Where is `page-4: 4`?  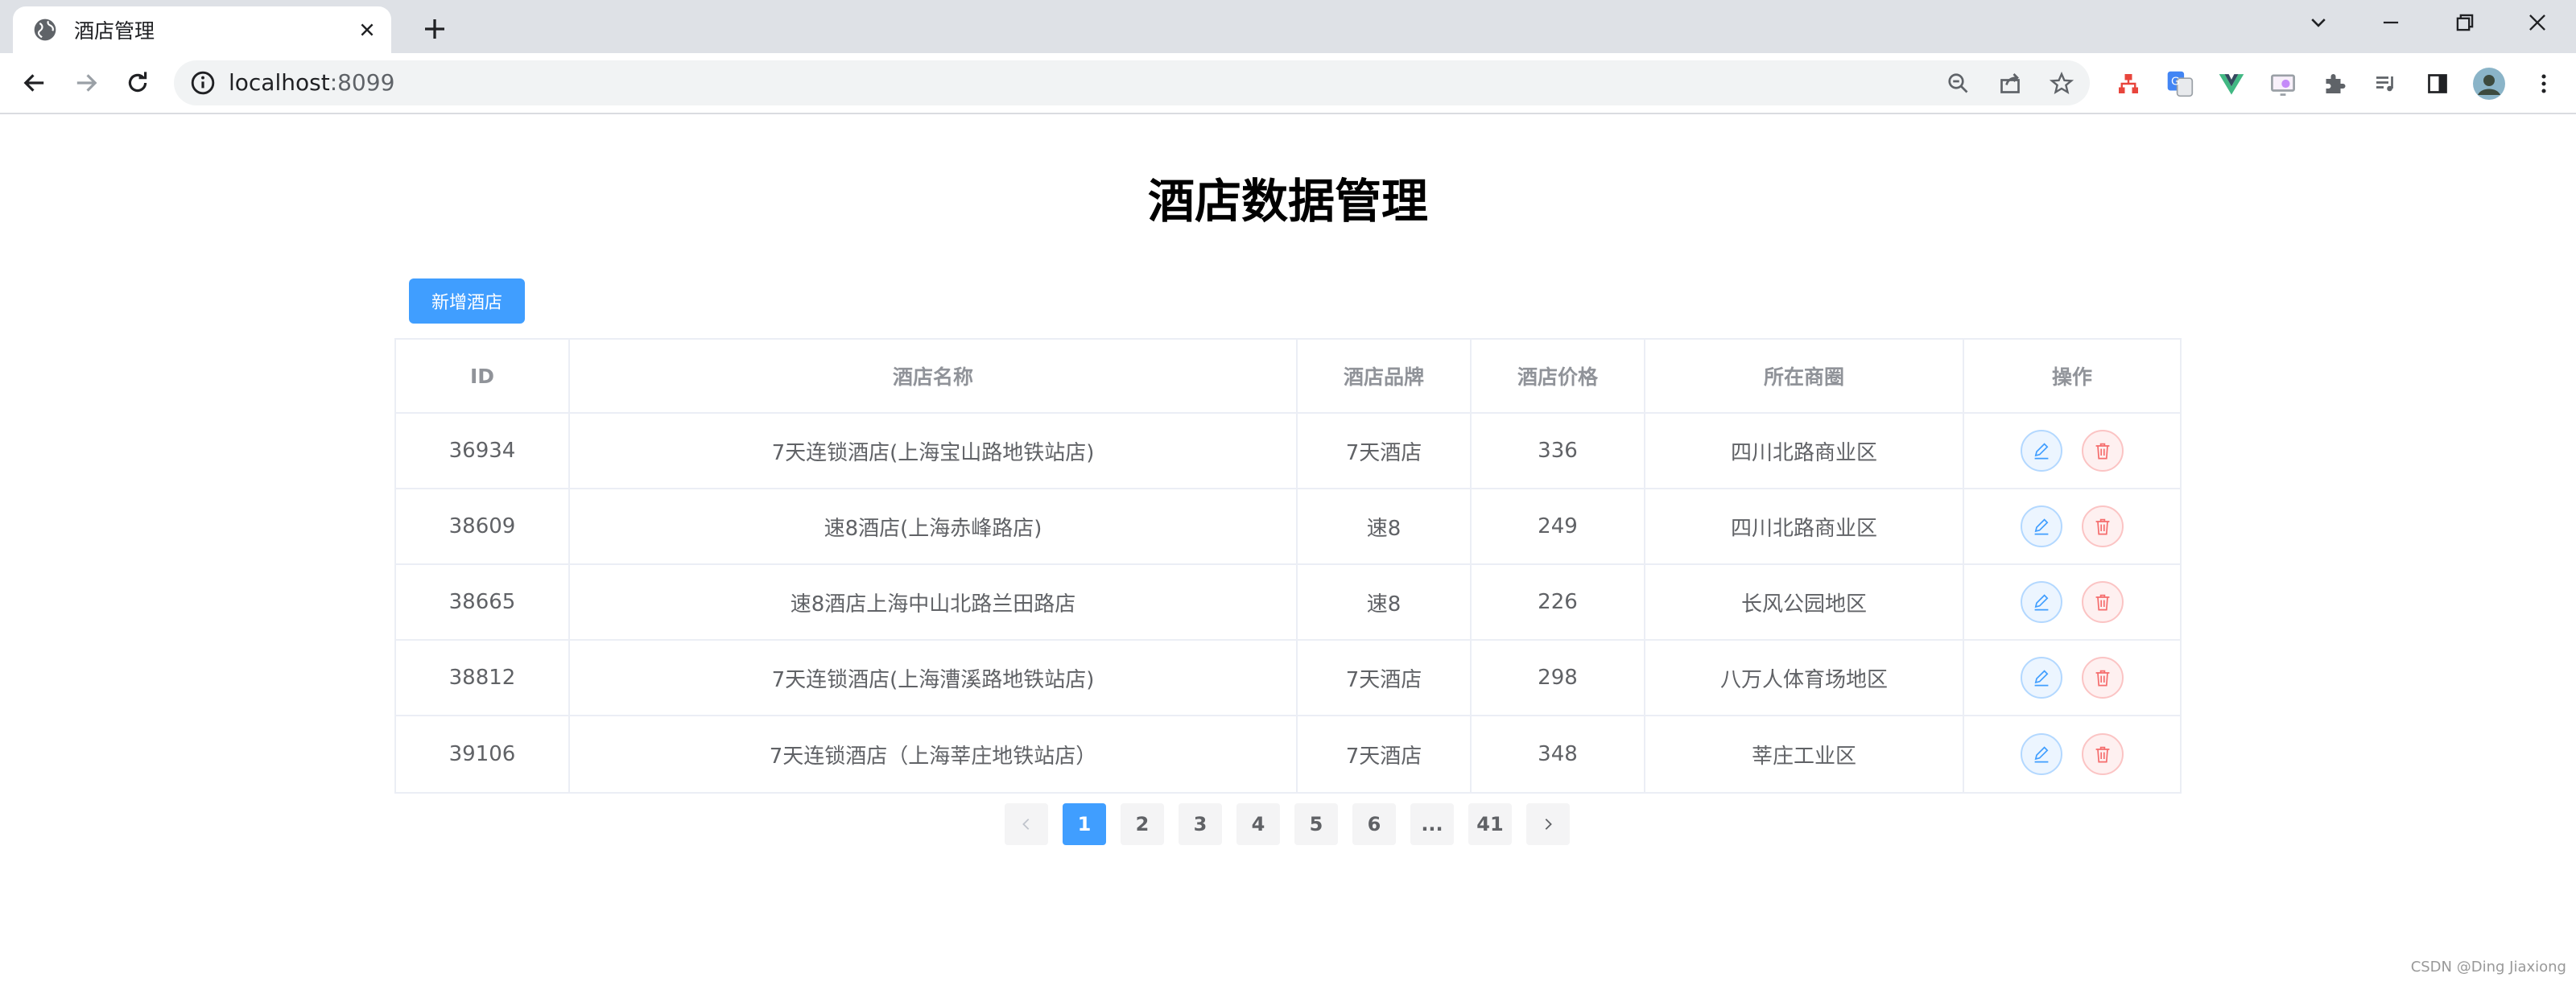
page-4: 4 is located at coordinates (1258, 824).